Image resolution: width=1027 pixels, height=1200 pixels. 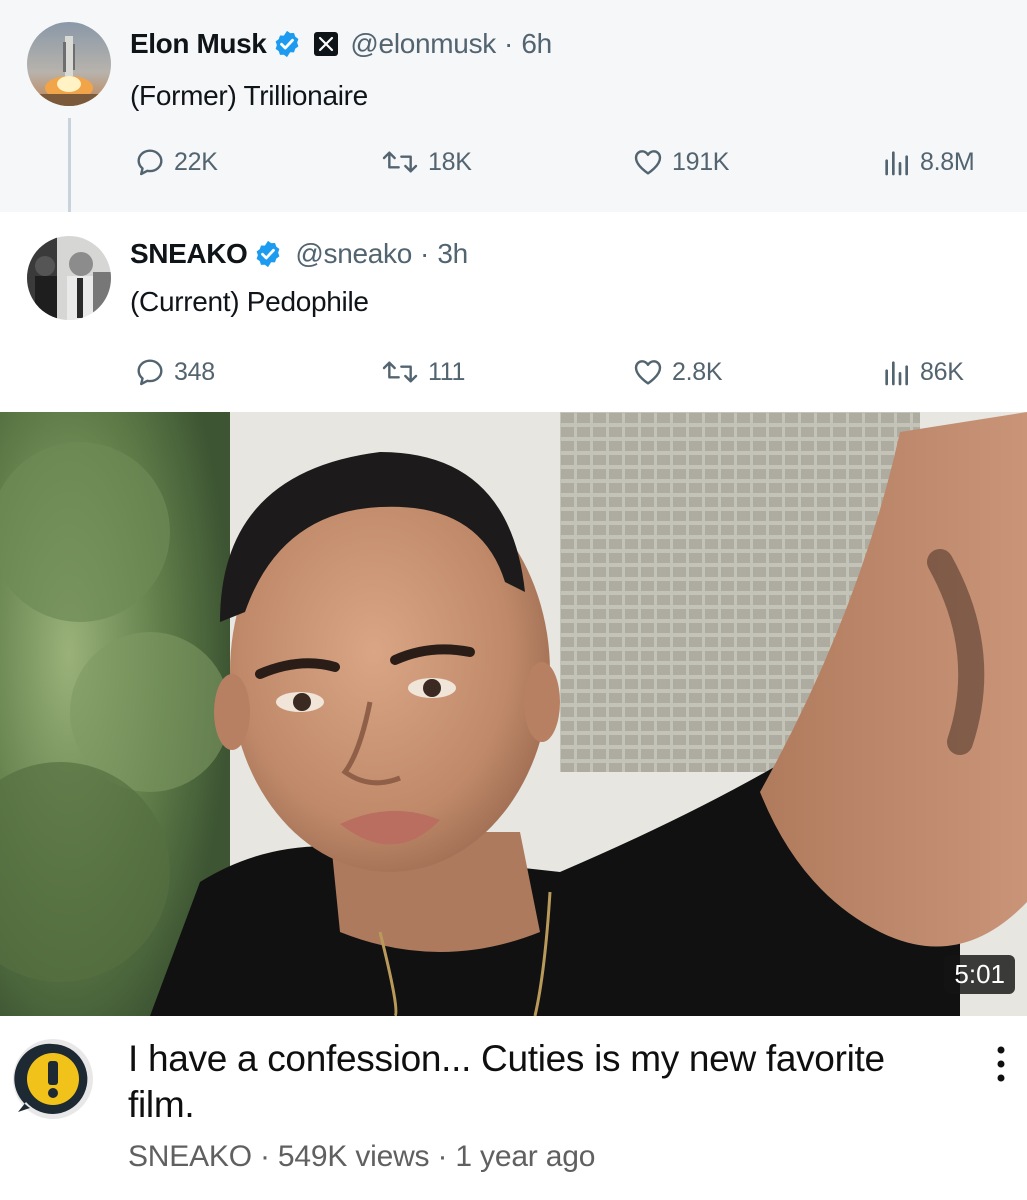 I want to click on like-count: 191K, so click(x=701, y=161).